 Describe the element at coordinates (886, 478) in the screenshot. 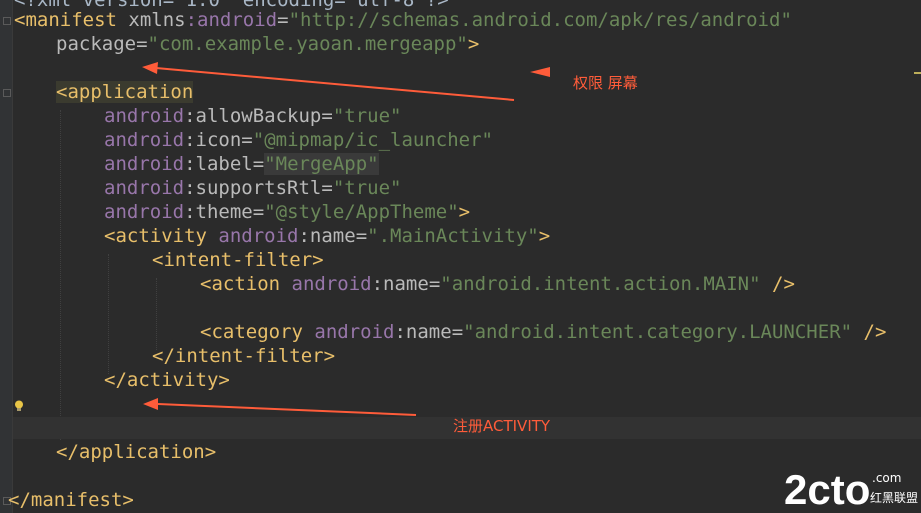

I see `watermark-com: .com` at that location.